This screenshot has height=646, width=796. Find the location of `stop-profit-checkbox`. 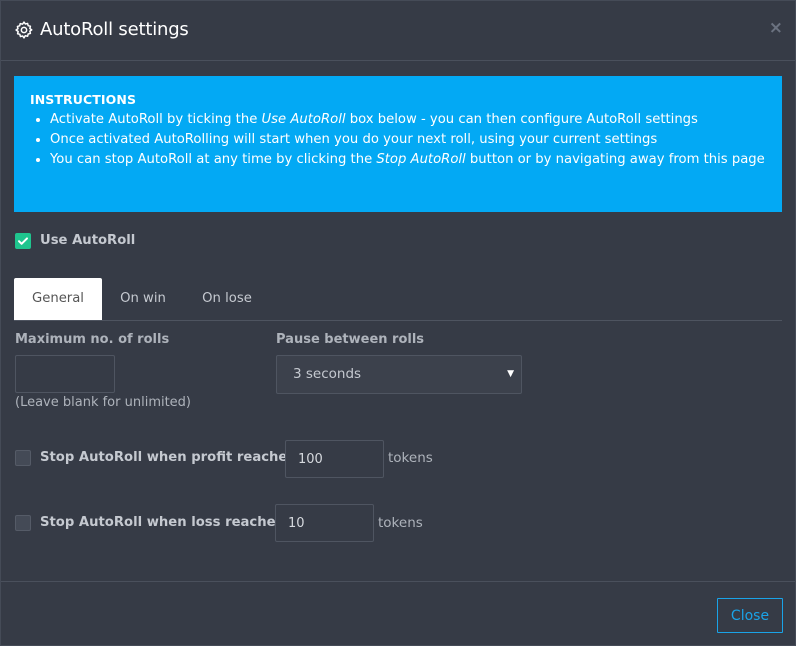

stop-profit-checkbox is located at coordinates (23, 458).